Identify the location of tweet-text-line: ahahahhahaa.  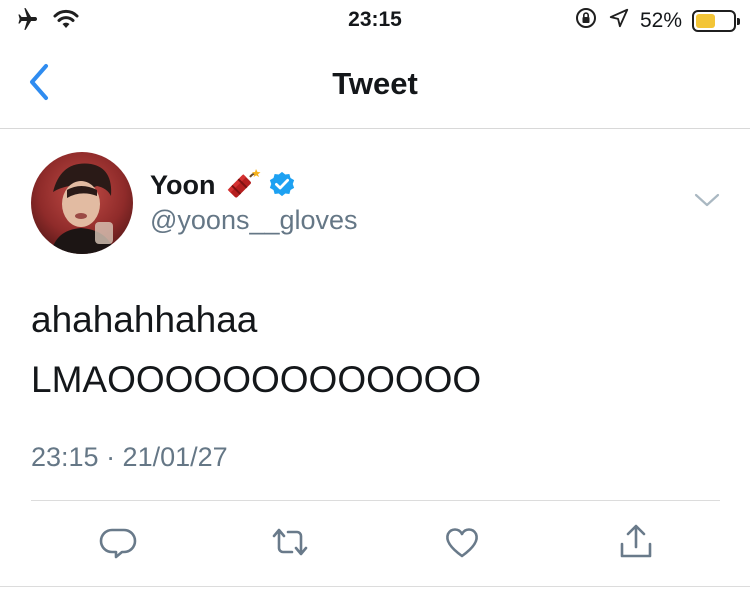
(144, 319).